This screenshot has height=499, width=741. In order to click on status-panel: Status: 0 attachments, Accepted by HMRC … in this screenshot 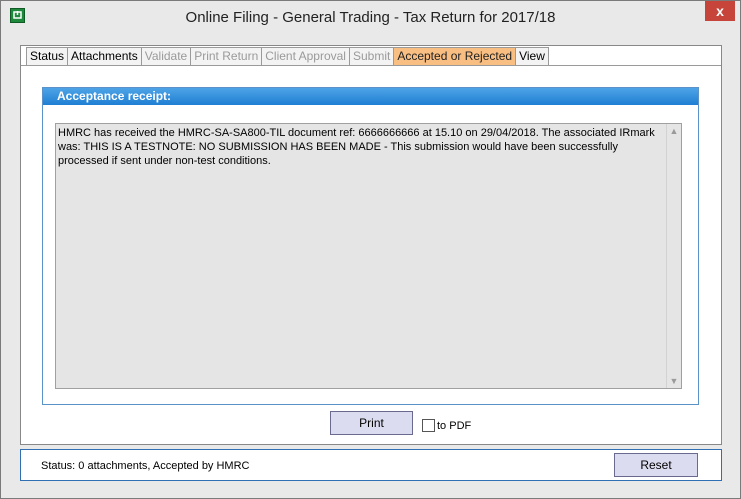, I will do `click(371, 465)`.